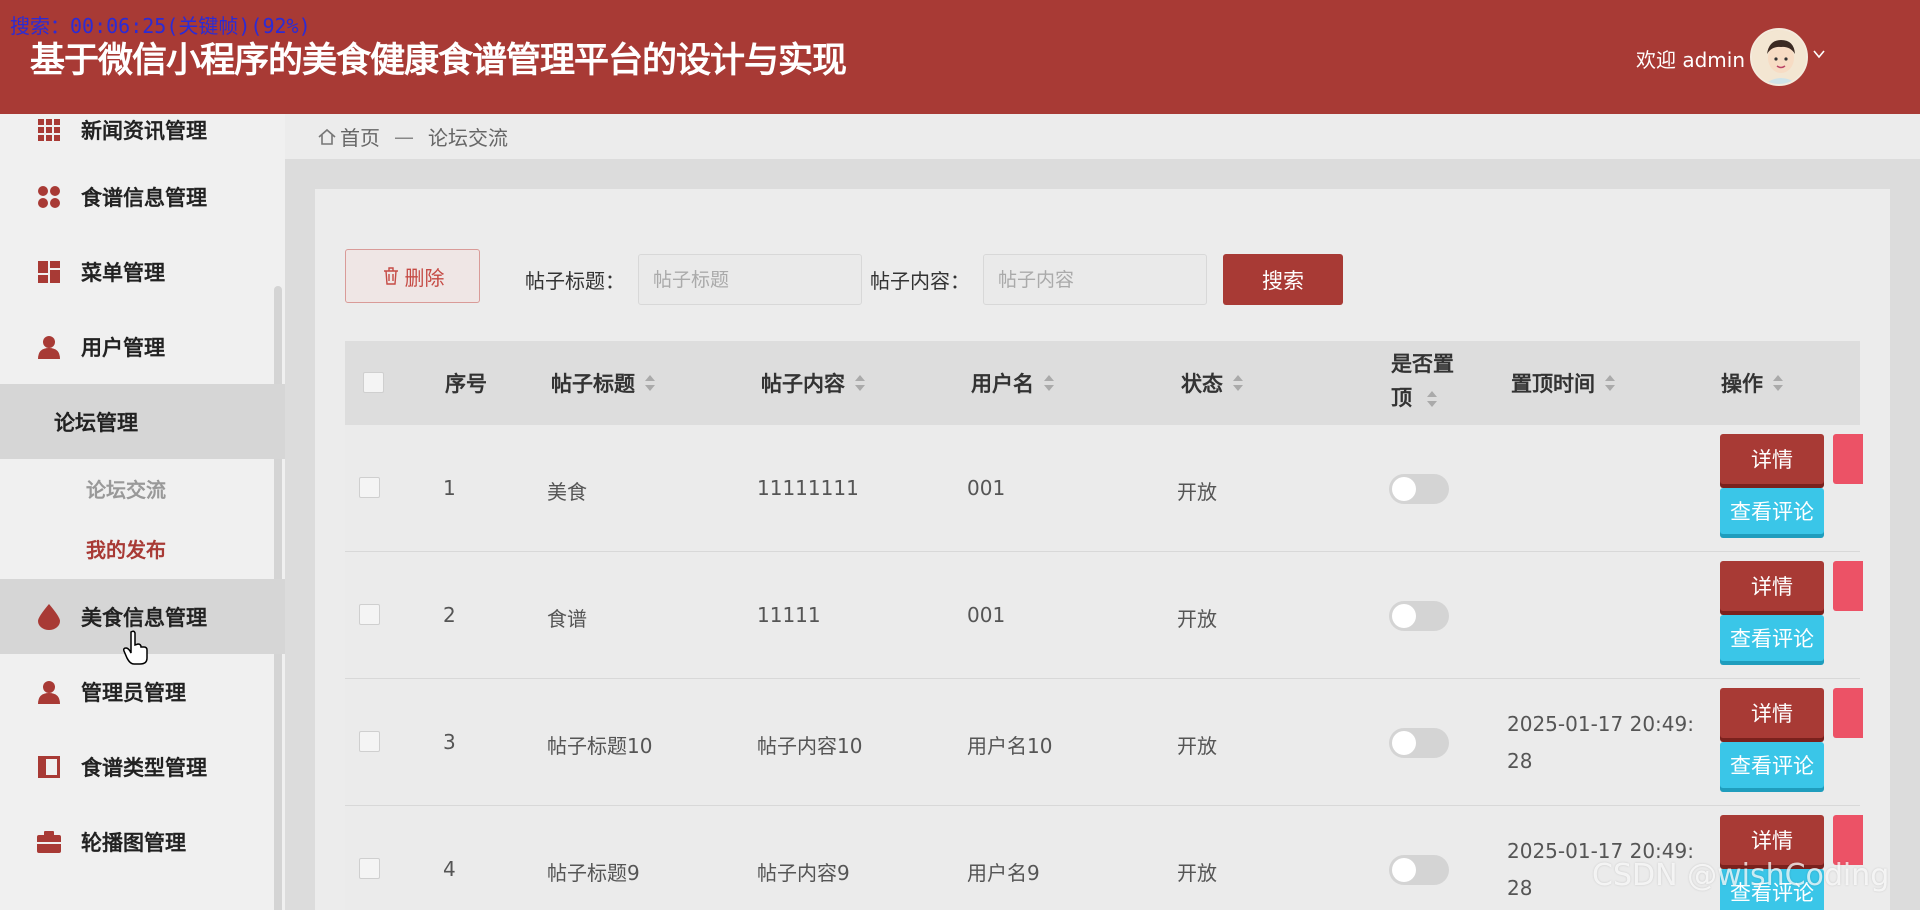 The height and width of the screenshot is (910, 1920). What do you see at coordinates (126, 488) in the screenshot?
I see `sidebar-subitem-forum-exchange: 论坛交流` at bounding box center [126, 488].